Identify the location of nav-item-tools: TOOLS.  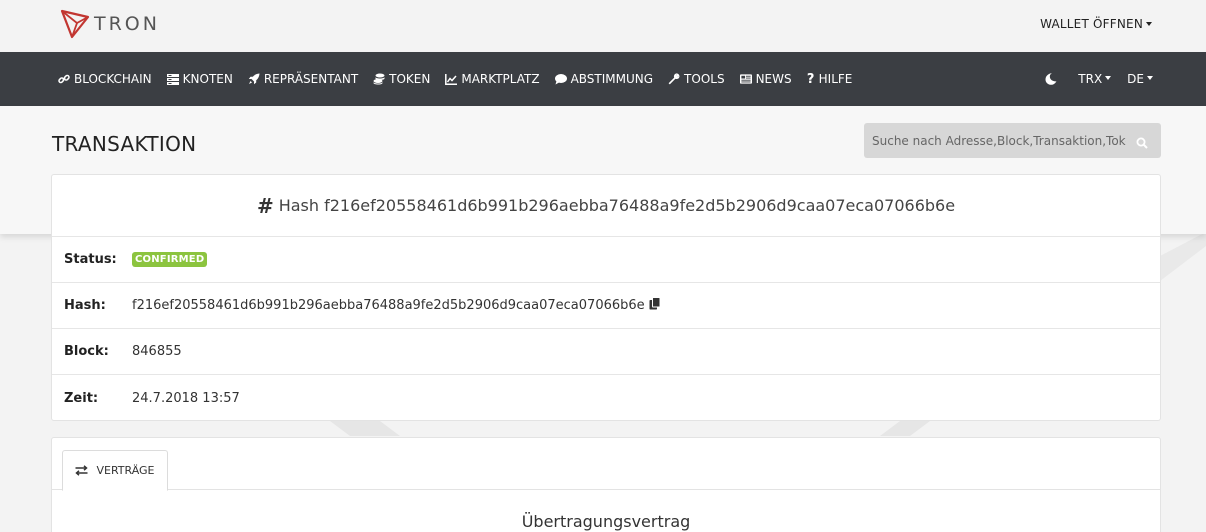
(696, 79).